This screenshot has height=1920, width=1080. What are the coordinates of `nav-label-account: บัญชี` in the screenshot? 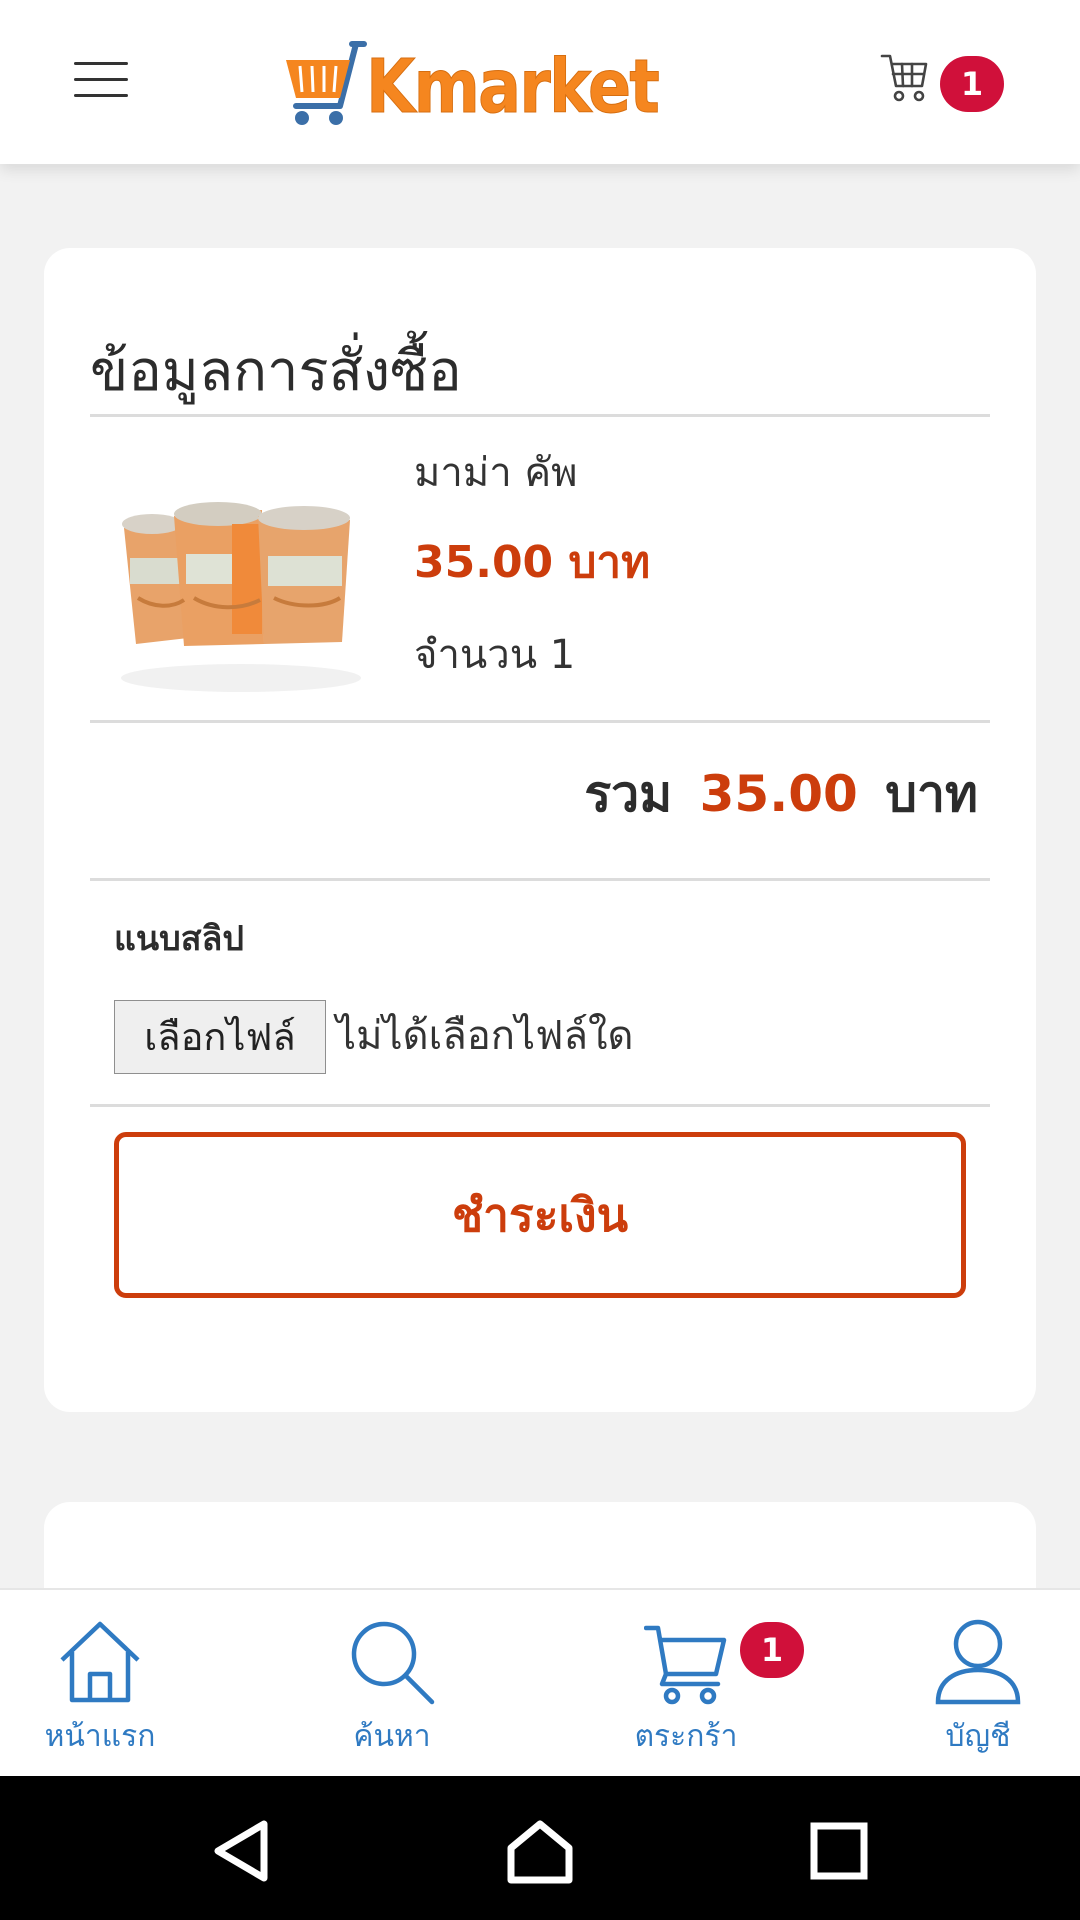 It's located at (978, 1736).